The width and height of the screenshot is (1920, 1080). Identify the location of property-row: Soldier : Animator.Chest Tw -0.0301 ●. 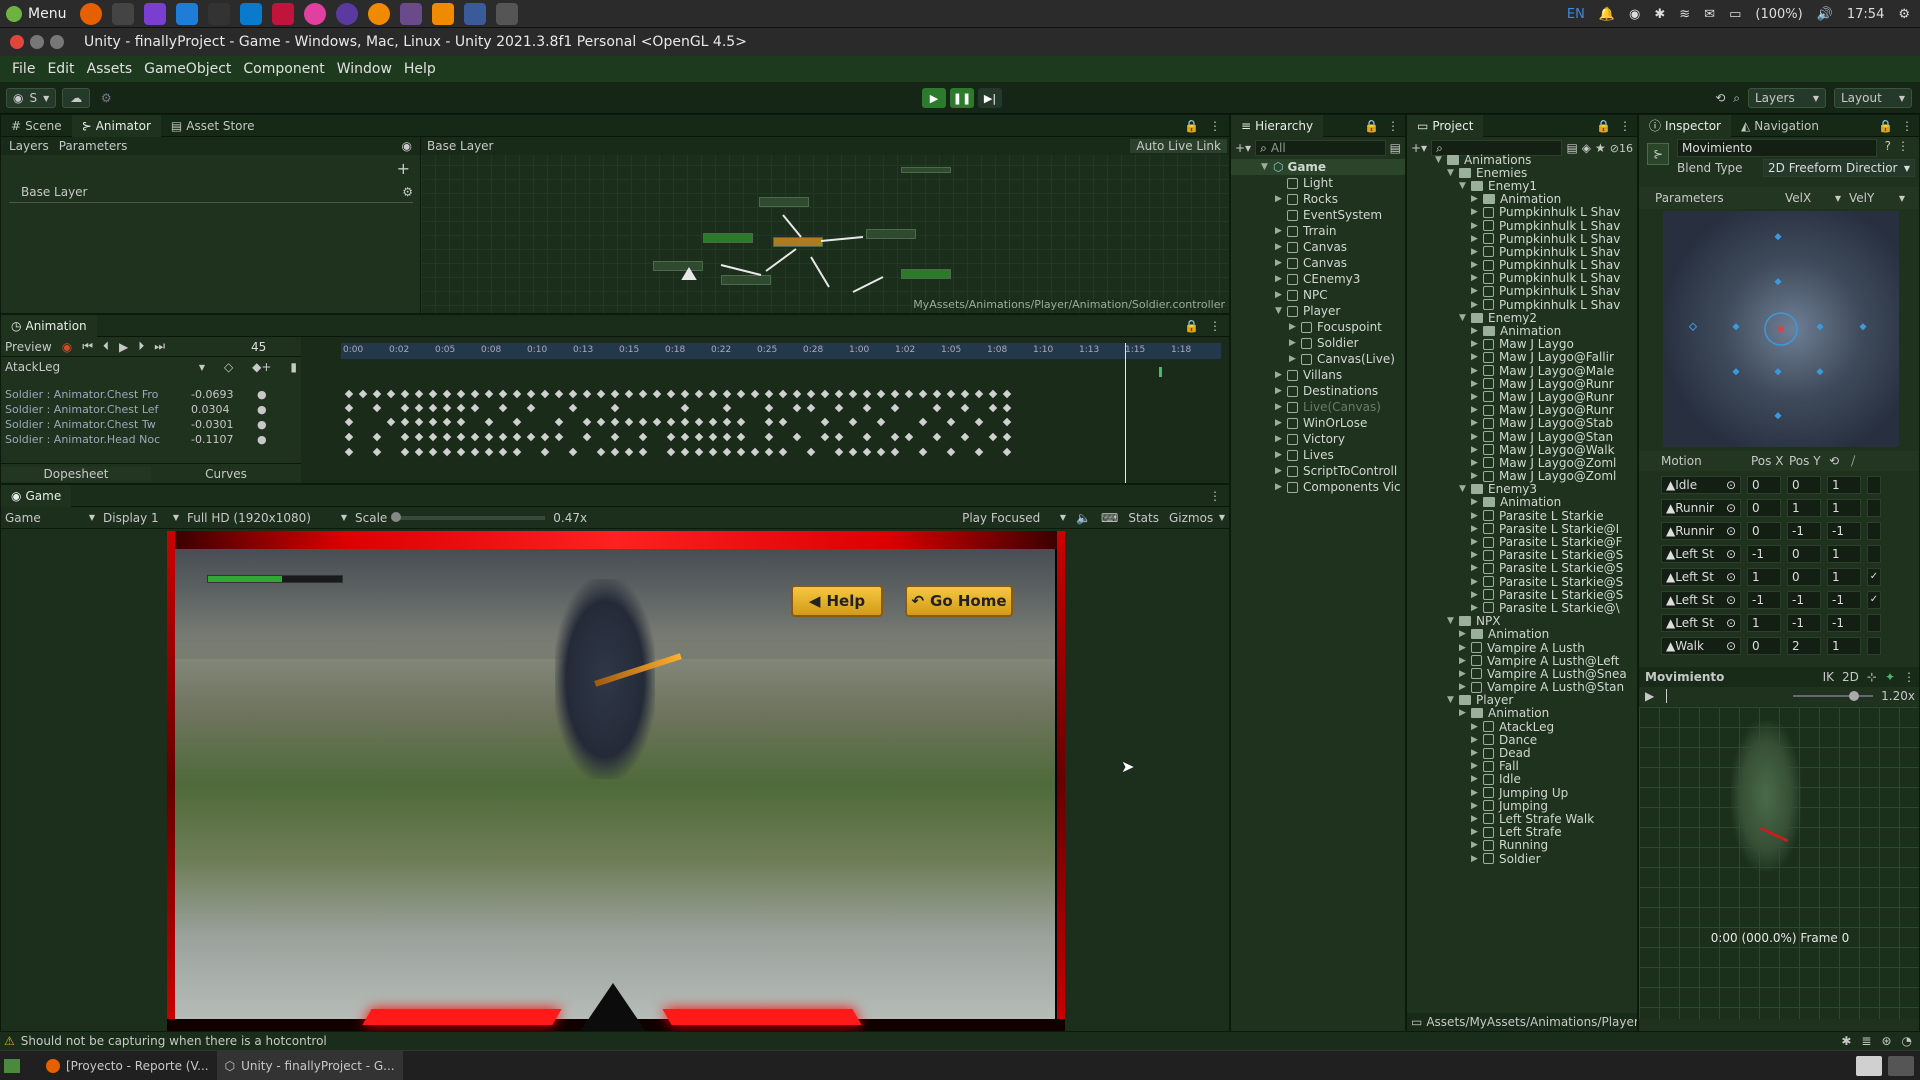
(151, 424).